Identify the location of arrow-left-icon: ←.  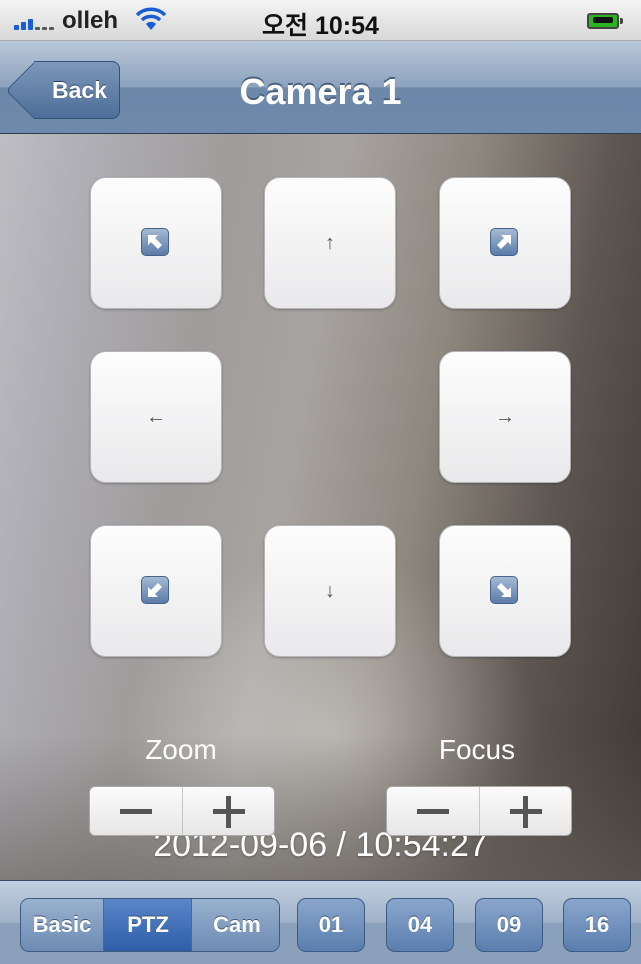
(156, 417).